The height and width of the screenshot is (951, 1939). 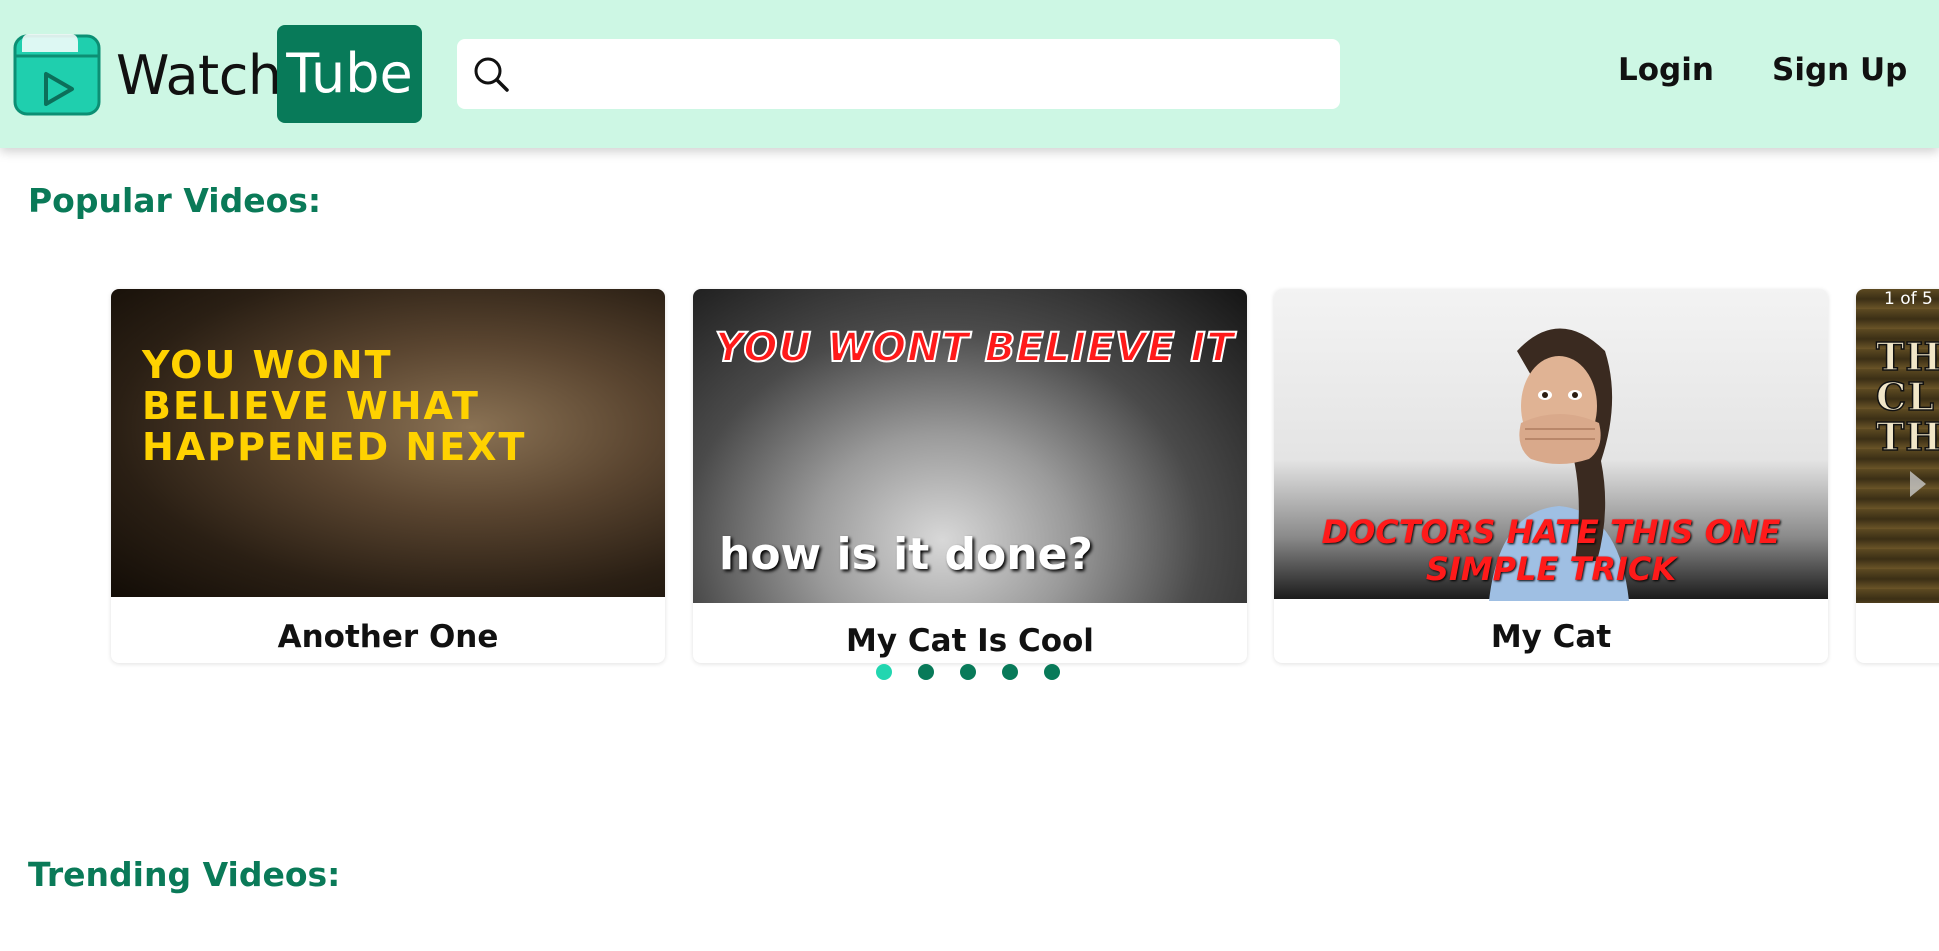 I want to click on thumbnail-text: YOU WONT BELIEVE WHAT HAPPENED NEXT, so click(x=334, y=406).